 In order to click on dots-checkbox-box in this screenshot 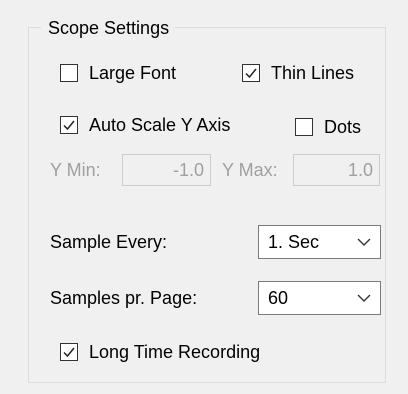, I will do `click(304, 127)`.